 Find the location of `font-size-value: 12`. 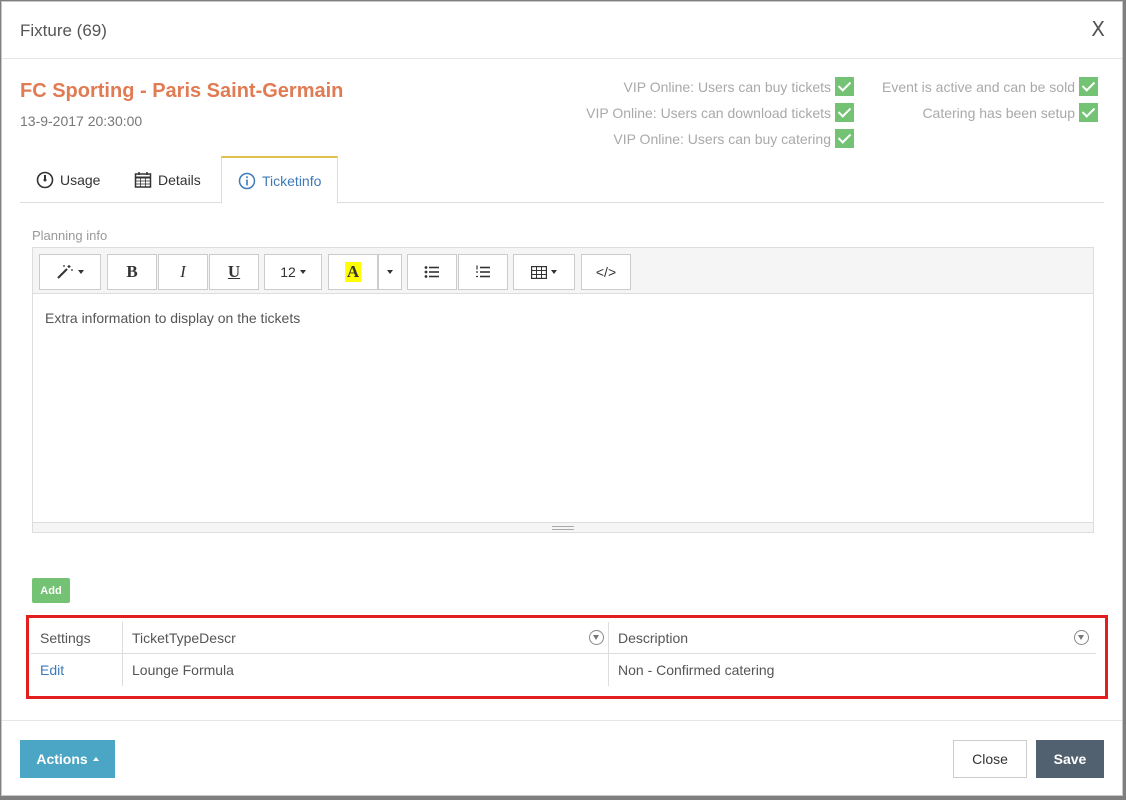

font-size-value: 12 is located at coordinates (288, 272).